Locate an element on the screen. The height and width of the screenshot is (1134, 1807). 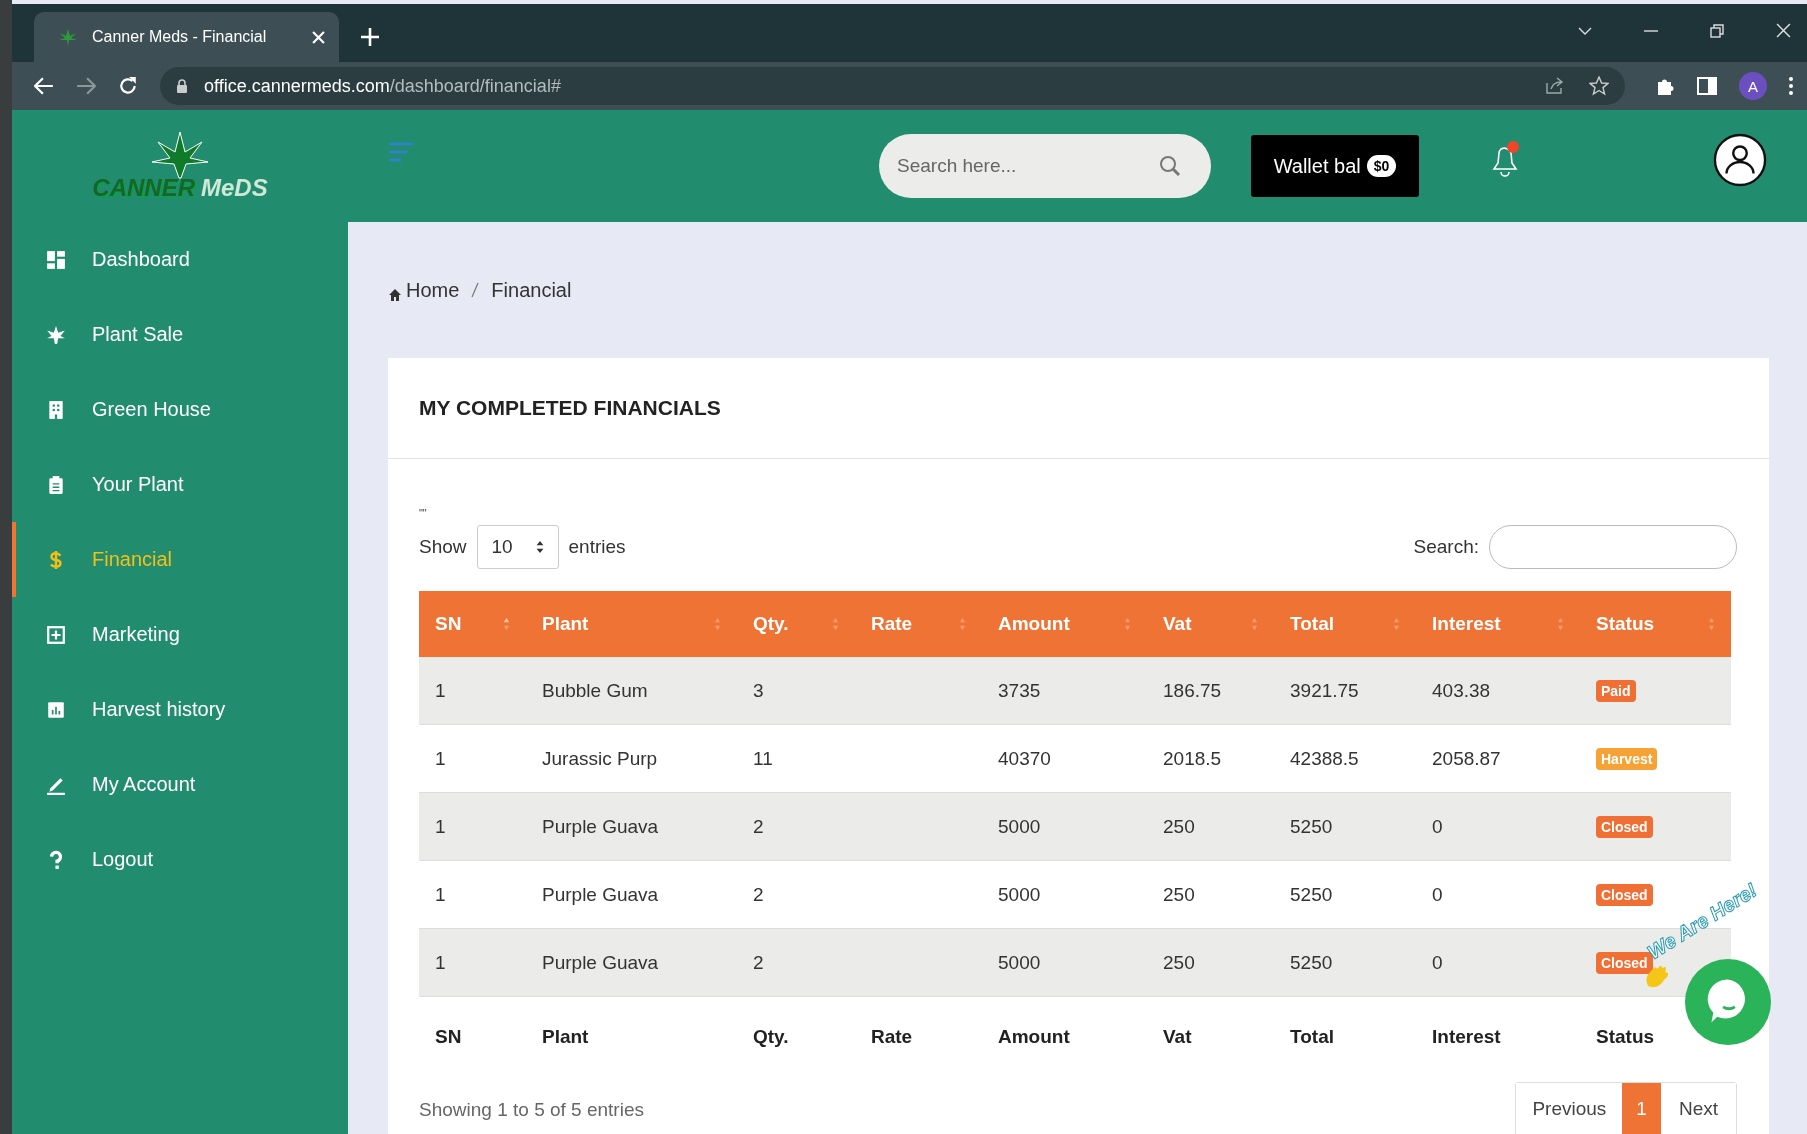
table-cell: 3921.75 is located at coordinates (1324, 690).